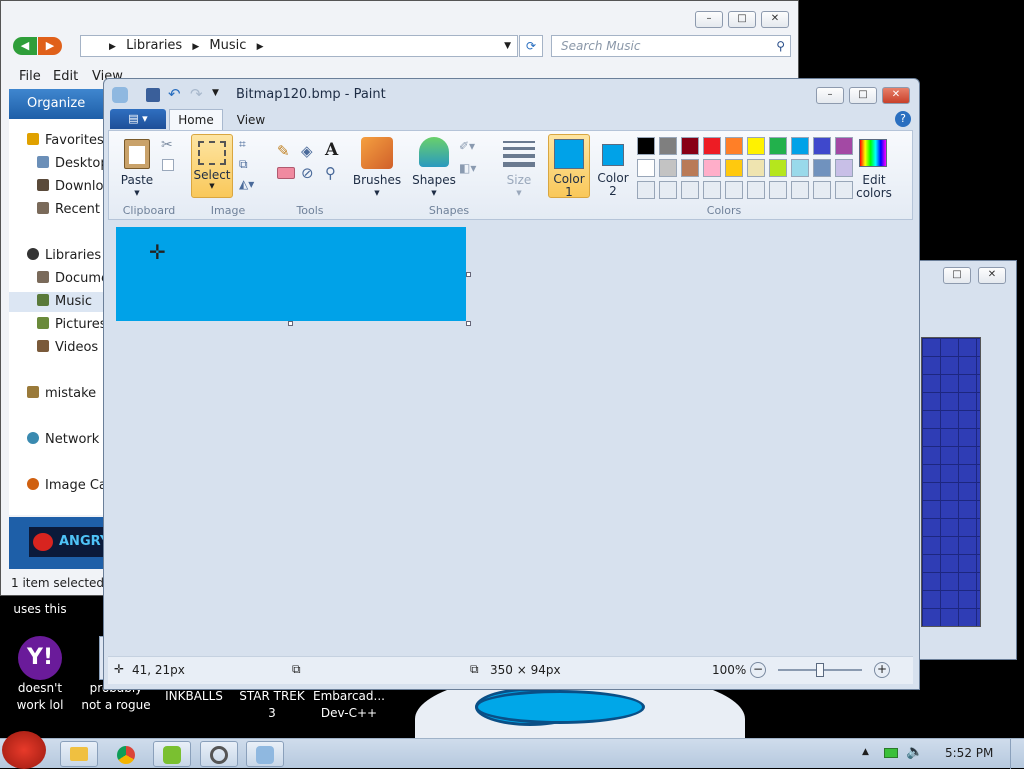  What do you see at coordinates (153, 95) in the screenshot?
I see `save-icon` at bounding box center [153, 95].